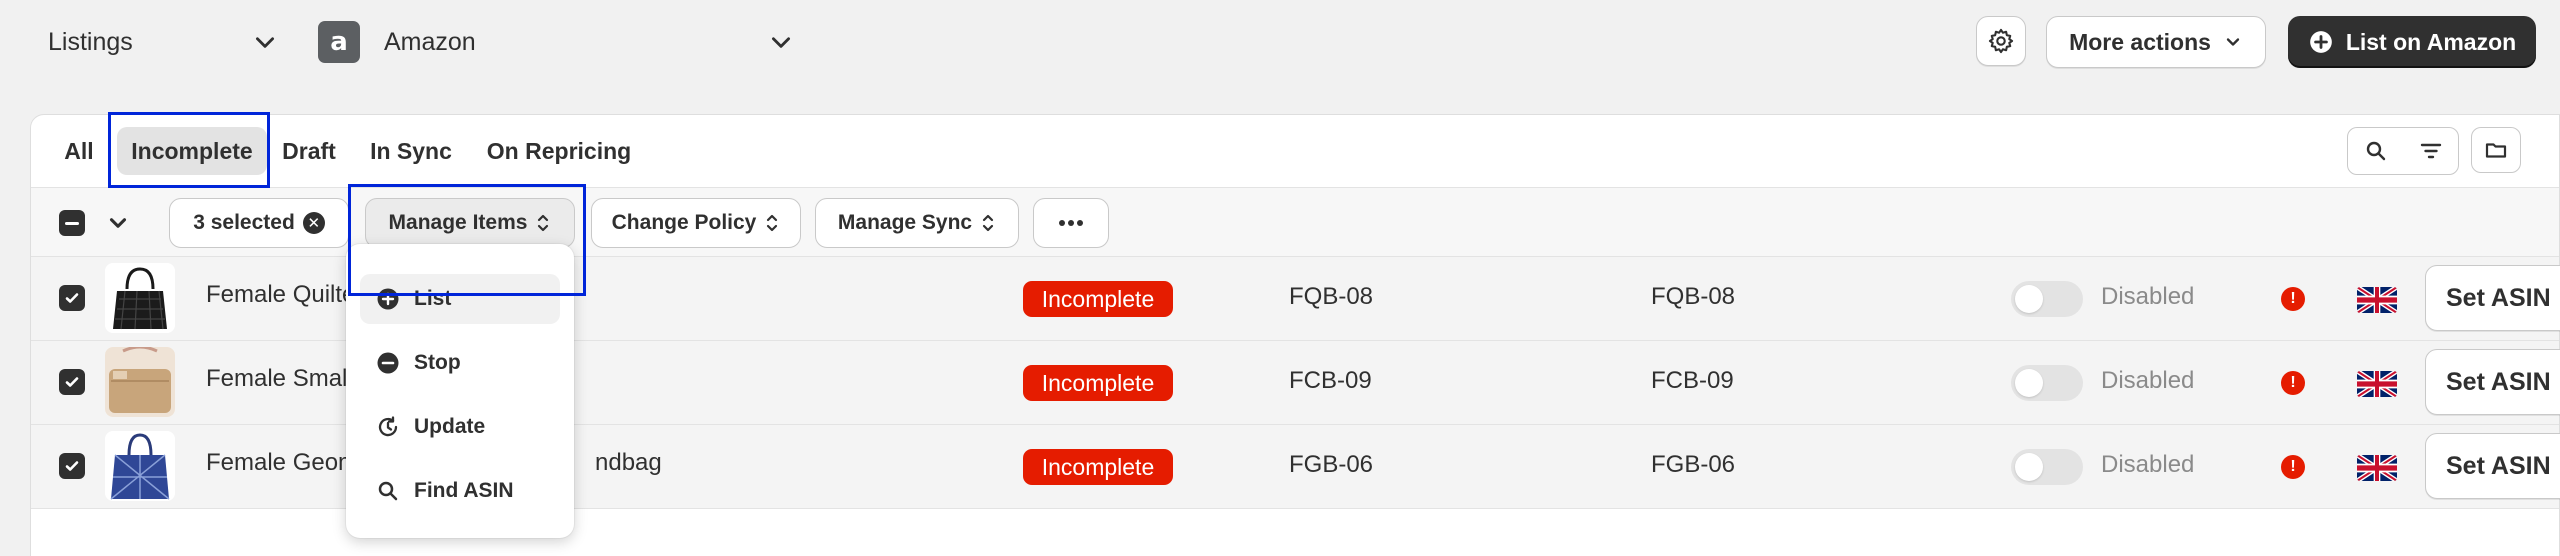  Describe the element at coordinates (2431, 41) in the screenshot. I see `list-on-amazon-label: List on Amazon` at that location.